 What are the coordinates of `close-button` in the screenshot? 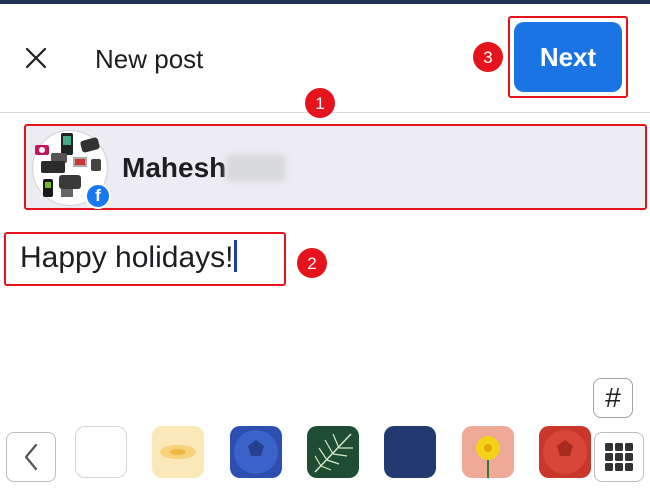 It's located at (36, 58).